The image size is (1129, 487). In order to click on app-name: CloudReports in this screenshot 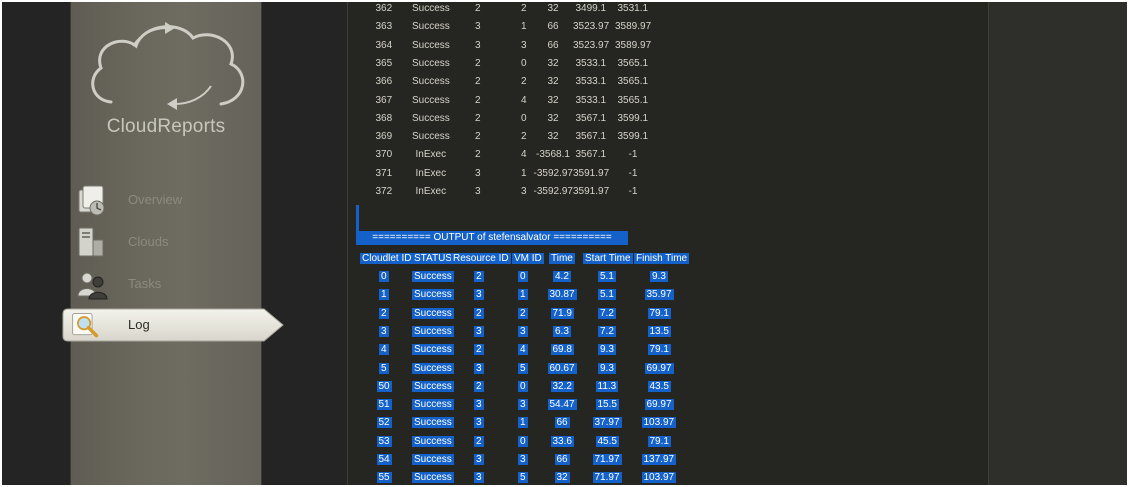, I will do `click(166, 126)`.